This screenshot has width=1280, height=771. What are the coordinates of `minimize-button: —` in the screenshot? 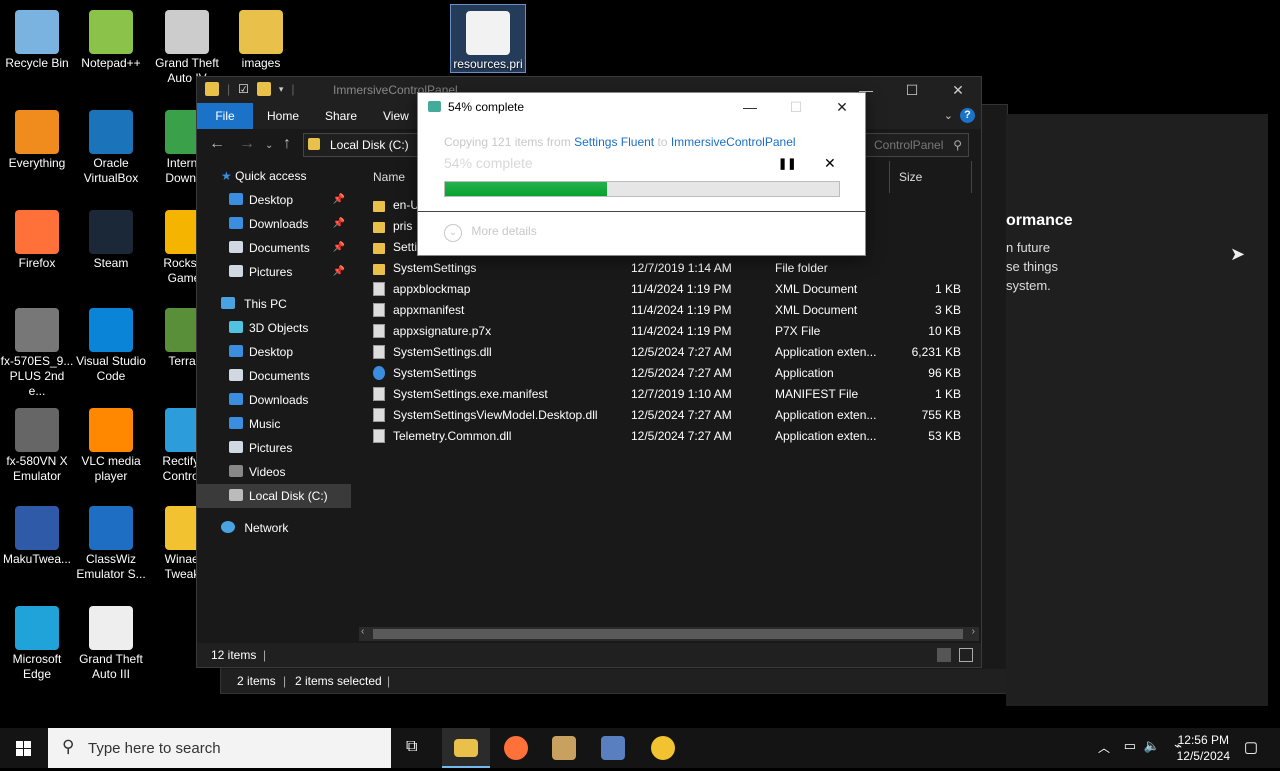 It's located at (750, 107).